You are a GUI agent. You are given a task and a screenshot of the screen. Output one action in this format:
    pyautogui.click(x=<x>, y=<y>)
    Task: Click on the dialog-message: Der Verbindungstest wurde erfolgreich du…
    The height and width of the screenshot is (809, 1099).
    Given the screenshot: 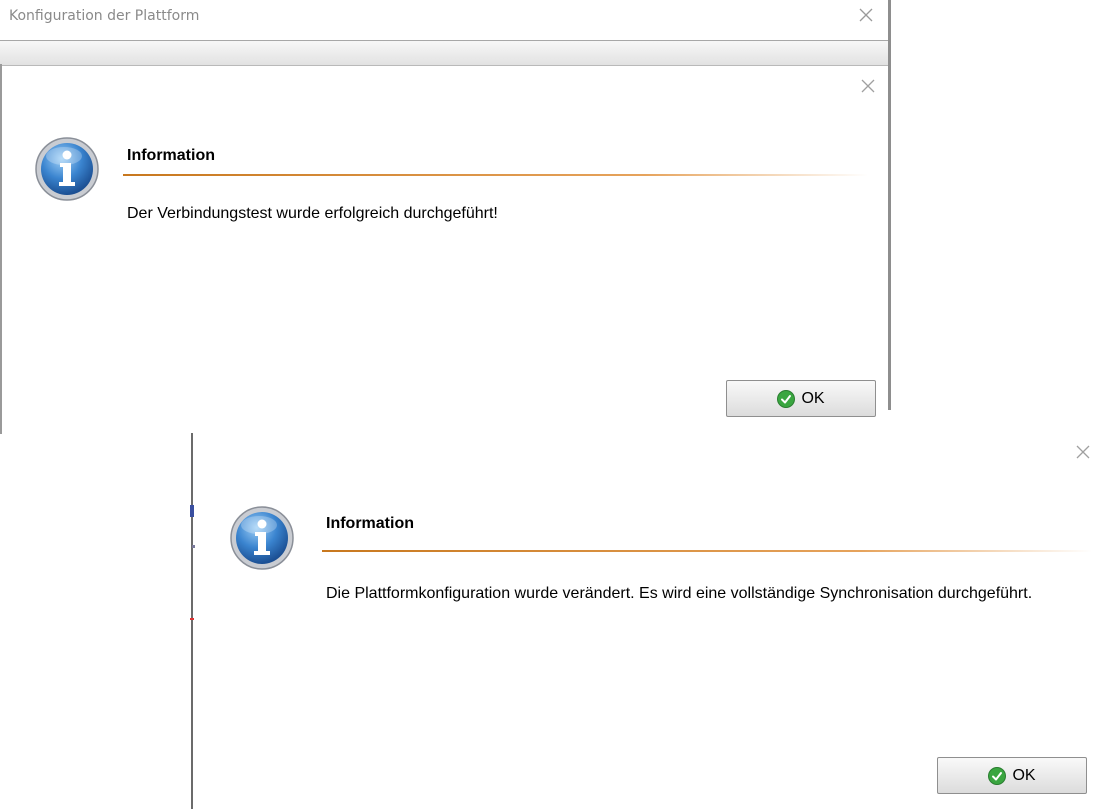 What is the action you would take?
    pyautogui.click(x=312, y=213)
    